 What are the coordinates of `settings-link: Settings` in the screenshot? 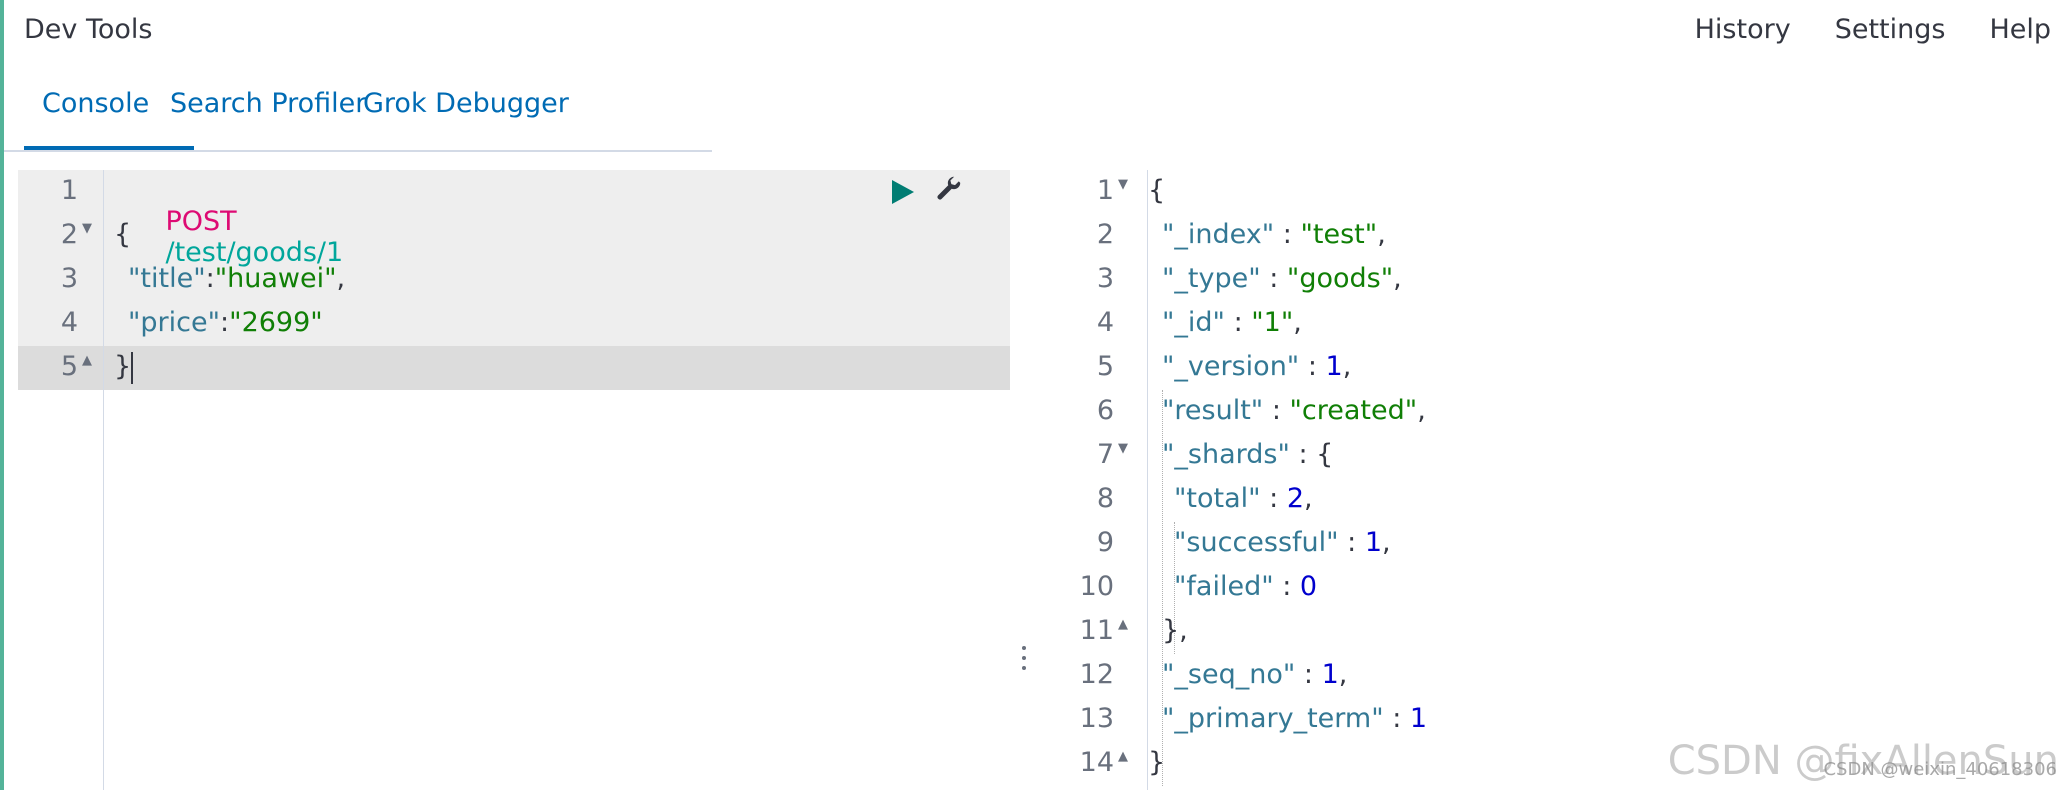 It's located at (1890, 29).